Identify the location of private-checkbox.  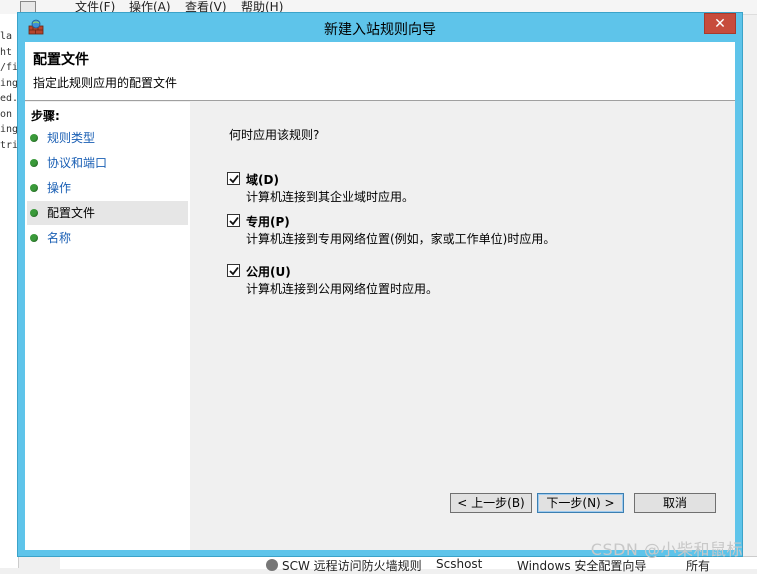
(233, 220).